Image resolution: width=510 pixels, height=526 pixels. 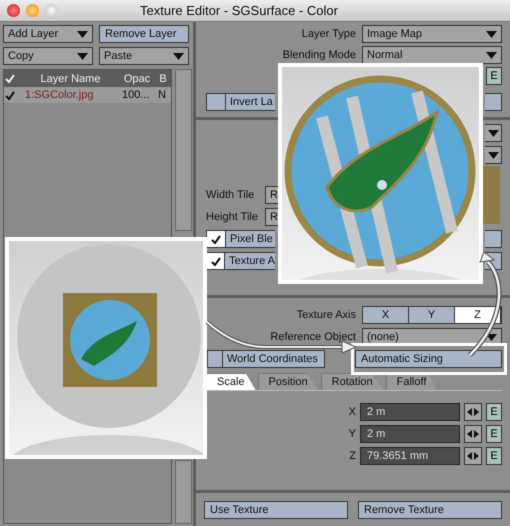 What do you see at coordinates (352, 456) in the screenshot?
I see `field-label: Z` at bounding box center [352, 456].